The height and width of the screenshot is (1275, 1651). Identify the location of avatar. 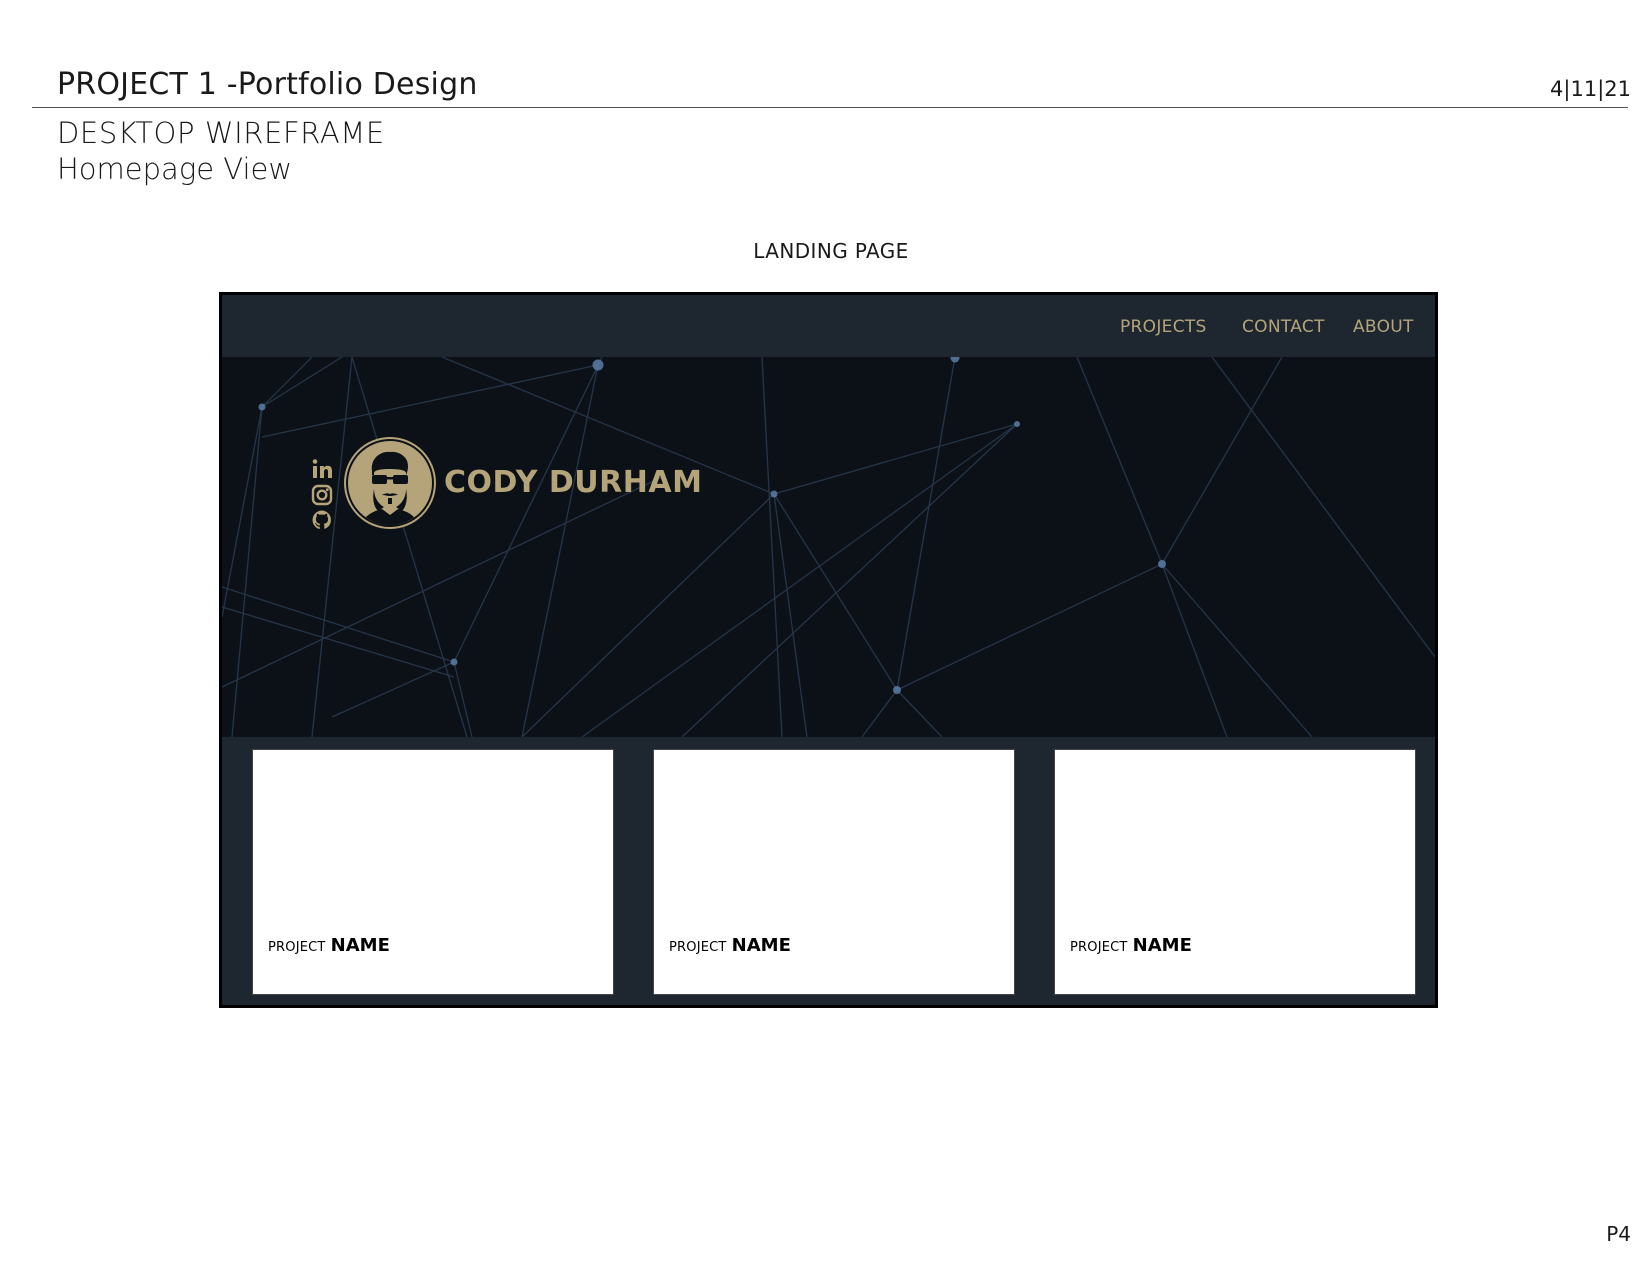
(390, 483).